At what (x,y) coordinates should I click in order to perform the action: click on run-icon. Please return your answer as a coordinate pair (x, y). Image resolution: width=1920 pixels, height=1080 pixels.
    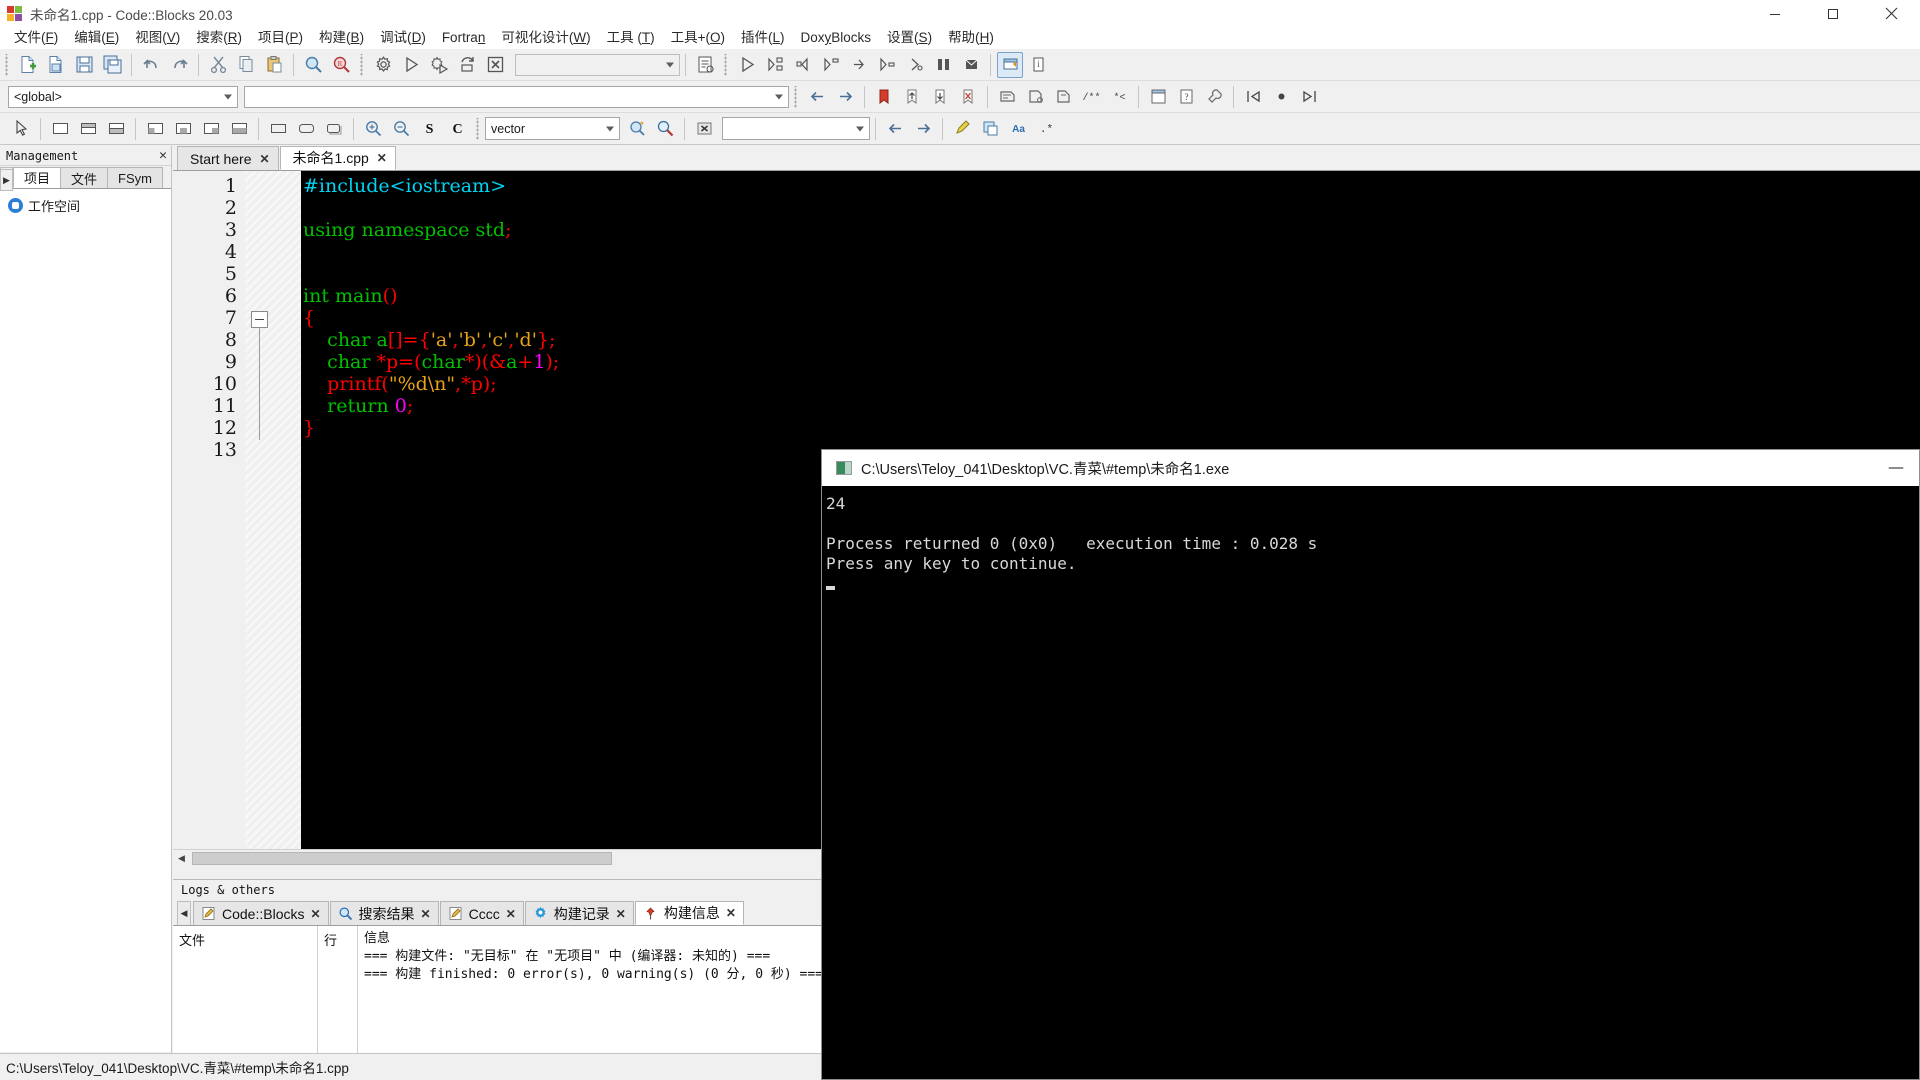
    Looking at the image, I should click on (411, 65).